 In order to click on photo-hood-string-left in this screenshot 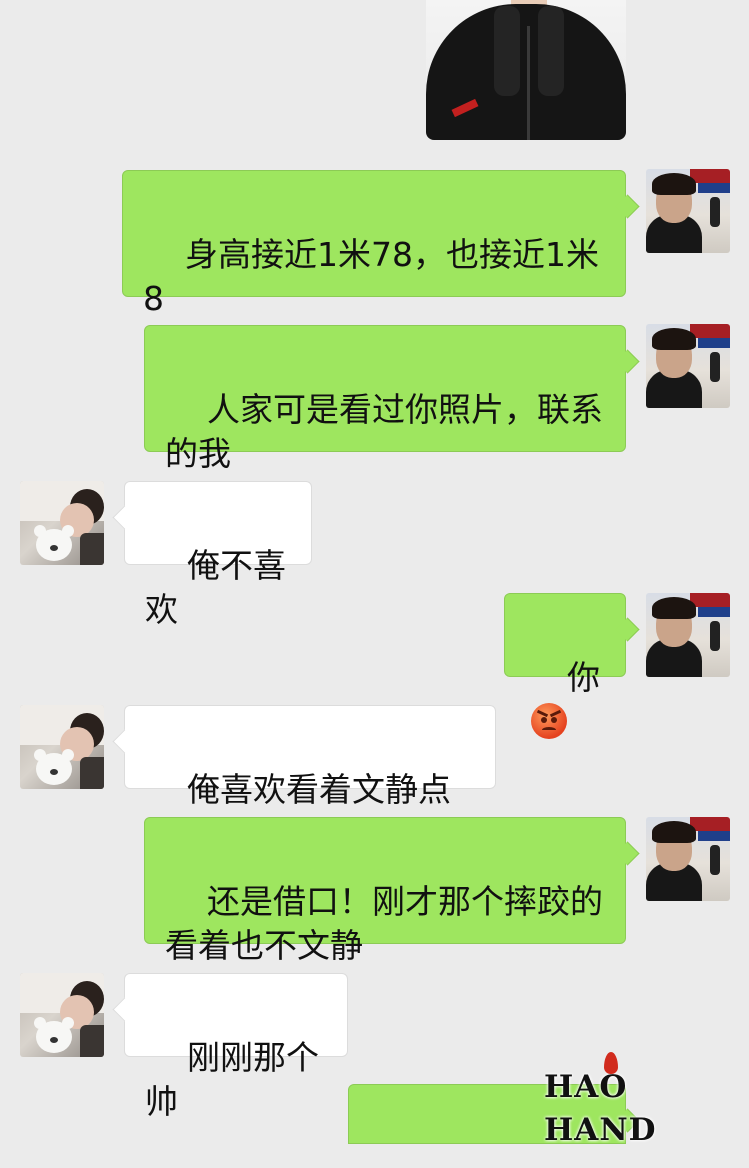, I will do `click(507, 51)`.